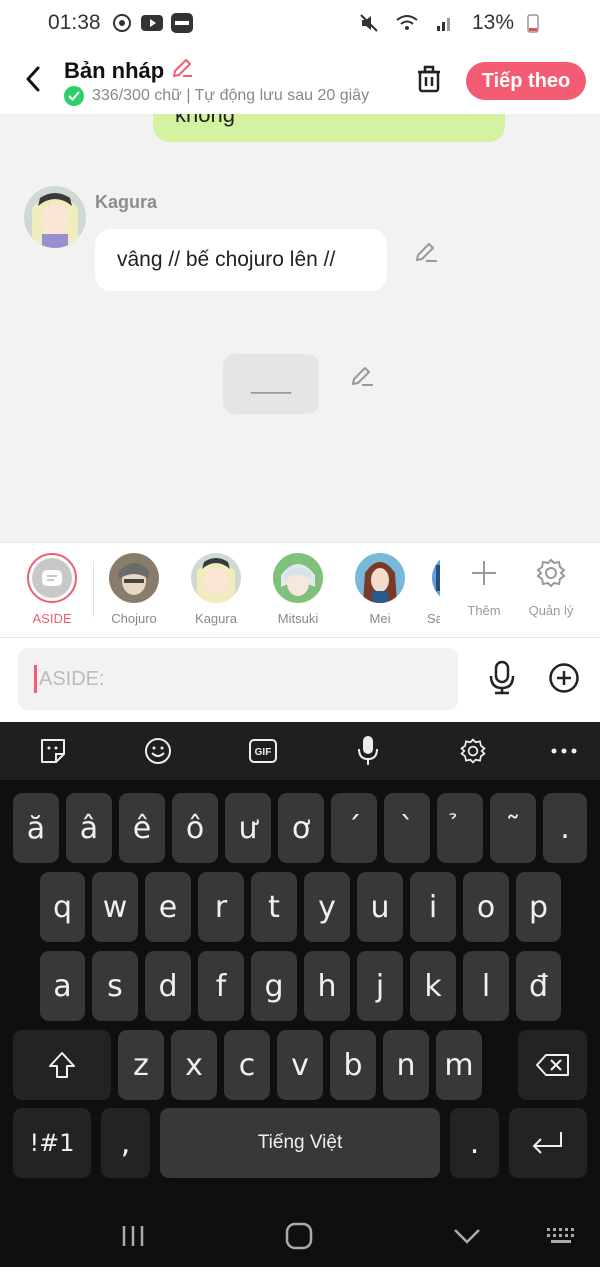 This screenshot has width=600, height=1267. What do you see at coordinates (216, 578) in the screenshot?
I see `avatar-kagura-small` at bounding box center [216, 578].